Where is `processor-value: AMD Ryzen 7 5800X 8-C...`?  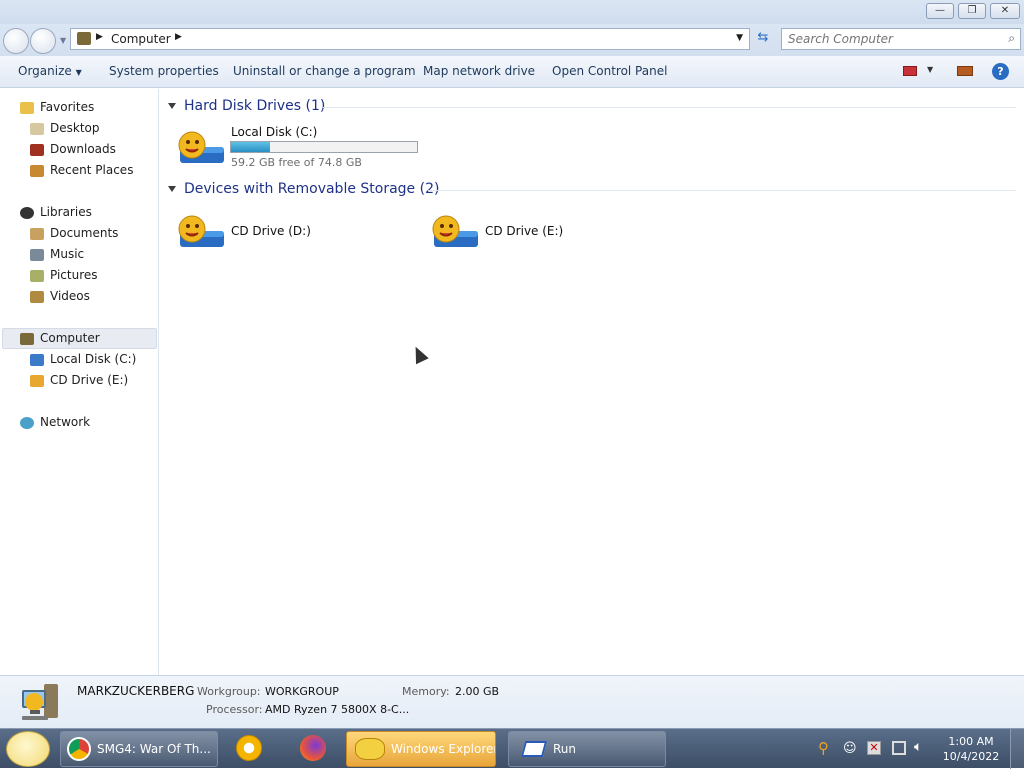 processor-value: AMD Ryzen 7 5800X 8-C... is located at coordinates (337, 709).